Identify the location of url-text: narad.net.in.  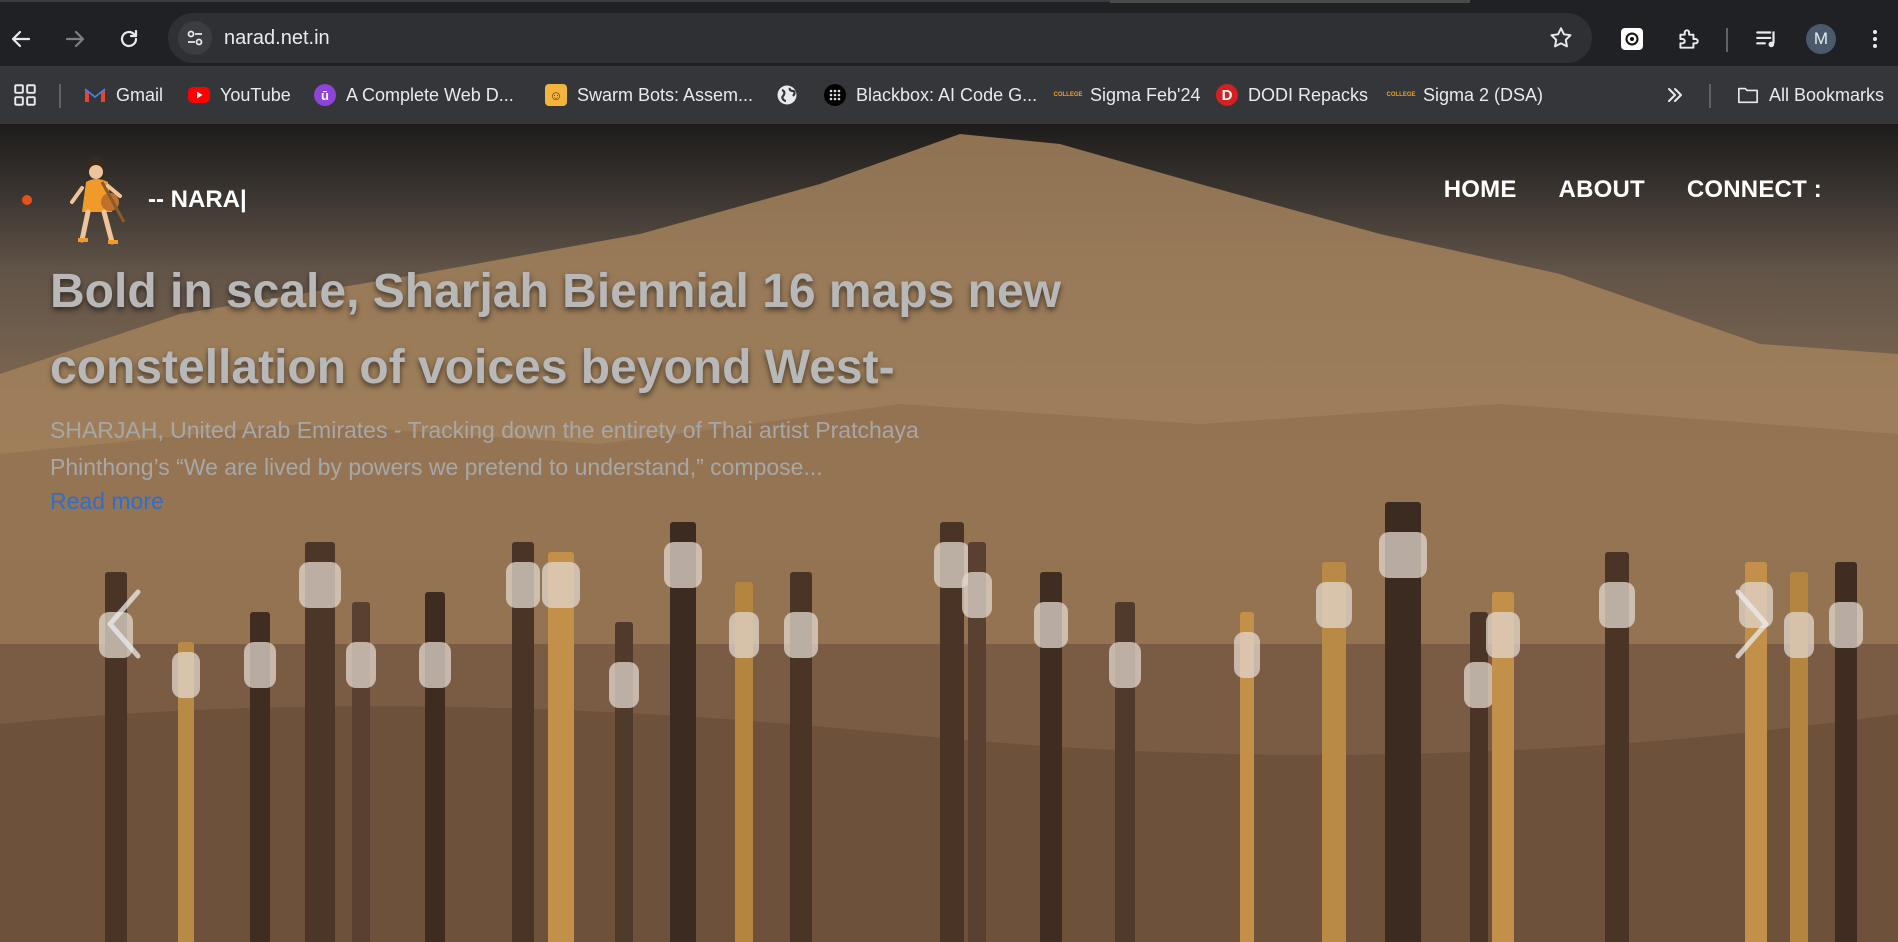
(277, 38).